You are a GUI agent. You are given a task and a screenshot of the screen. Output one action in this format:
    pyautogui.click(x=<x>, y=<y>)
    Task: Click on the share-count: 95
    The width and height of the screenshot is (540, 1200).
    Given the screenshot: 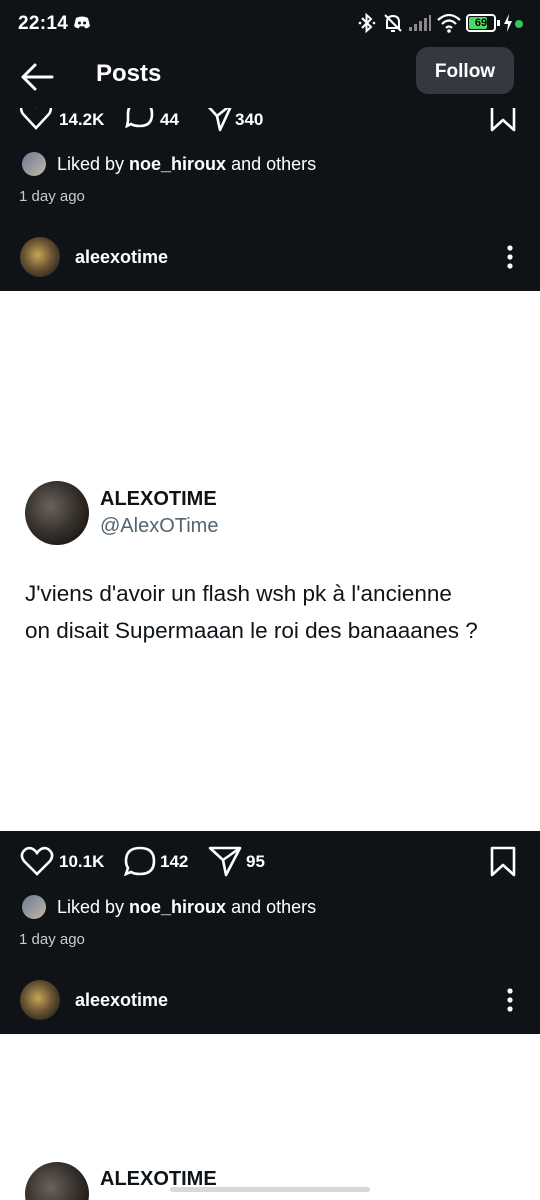 What is the action you would take?
    pyautogui.click(x=255, y=861)
    